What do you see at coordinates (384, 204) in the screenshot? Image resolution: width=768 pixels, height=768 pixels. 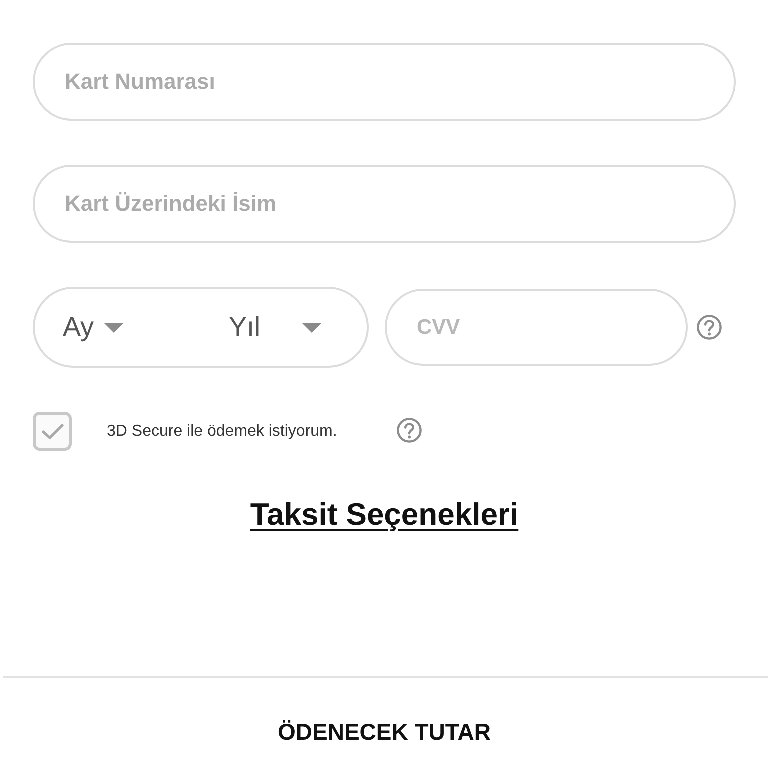 I see `cardholder-name-field: Kart Üzerindeki İsim` at bounding box center [384, 204].